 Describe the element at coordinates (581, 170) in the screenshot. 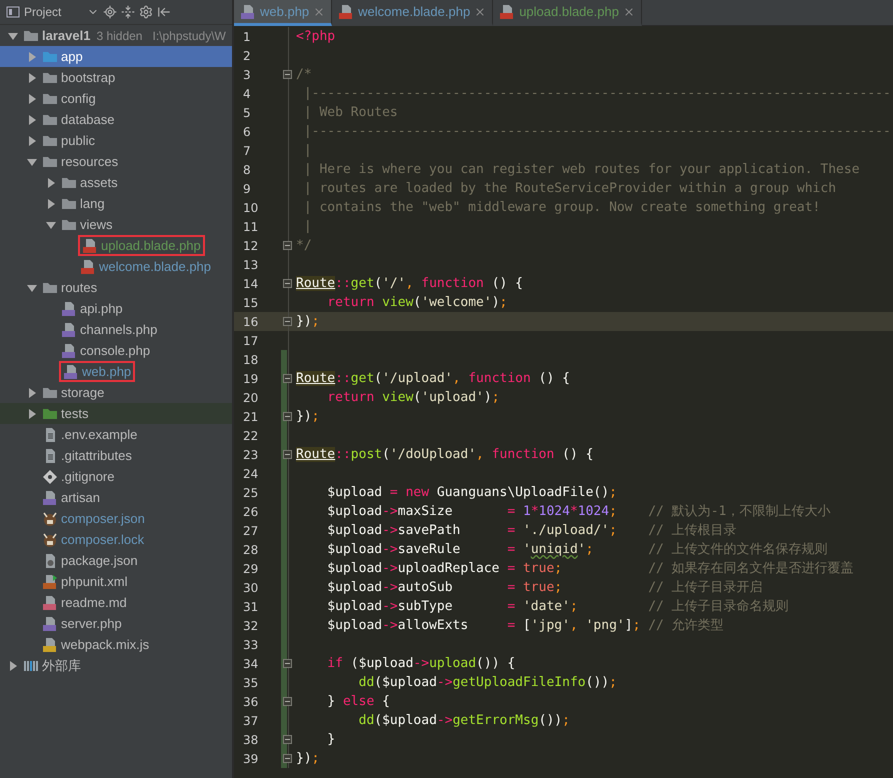

I see `code-line: | Here is where you can register web routes for your application. These` at that location.